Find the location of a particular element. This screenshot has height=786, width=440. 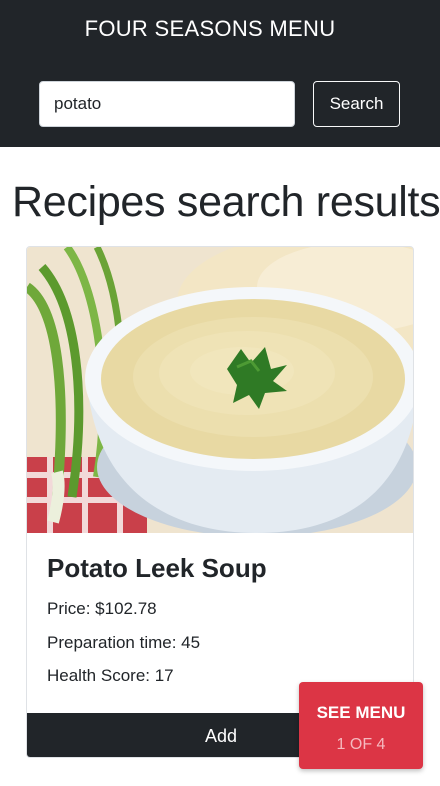

recipe-prep-time: Preparation time: 45 is located at coordinates (124, 642).